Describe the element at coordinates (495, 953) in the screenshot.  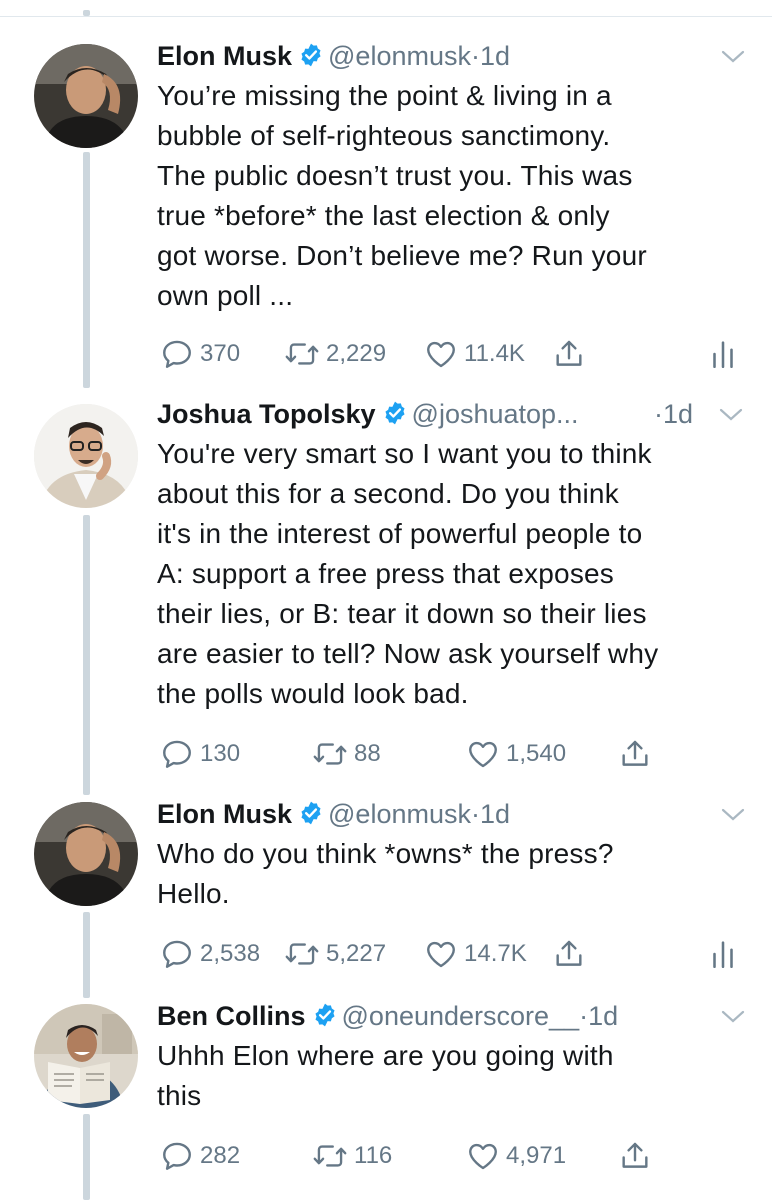
I see `like-count: 14.7K` at that location.